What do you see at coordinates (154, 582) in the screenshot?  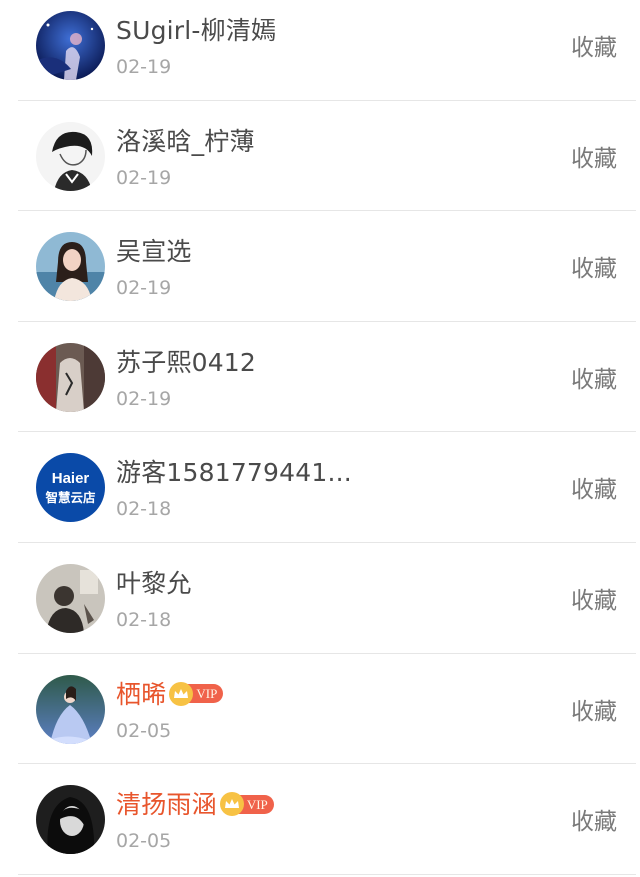 I see `user-name: 叶黎允` at bounding box center [154, 582].